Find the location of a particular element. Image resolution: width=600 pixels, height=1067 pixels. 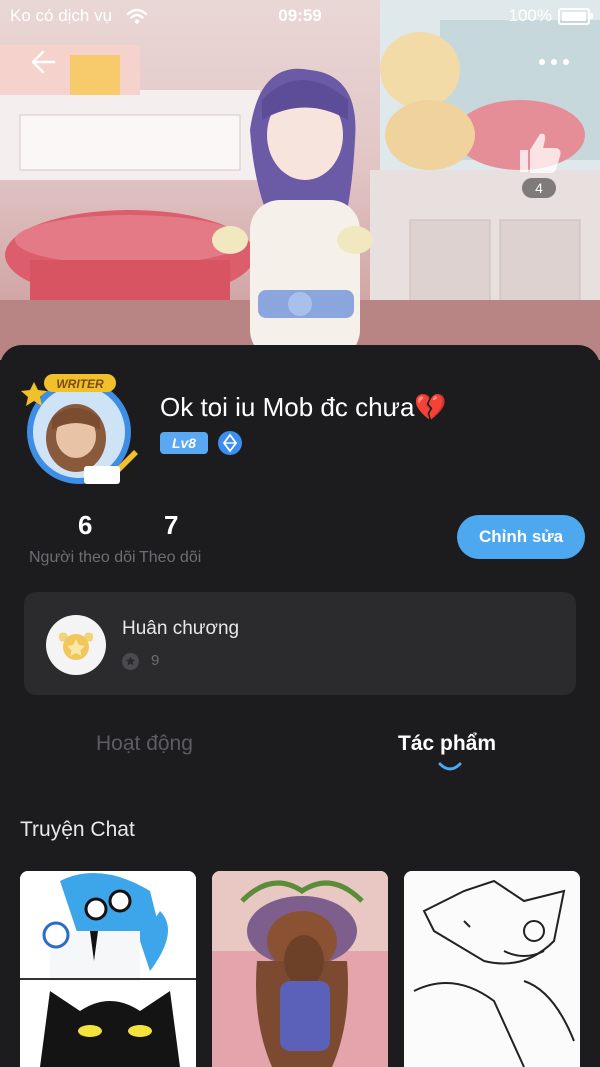

medal-icon is located at coordinates (76, 645).